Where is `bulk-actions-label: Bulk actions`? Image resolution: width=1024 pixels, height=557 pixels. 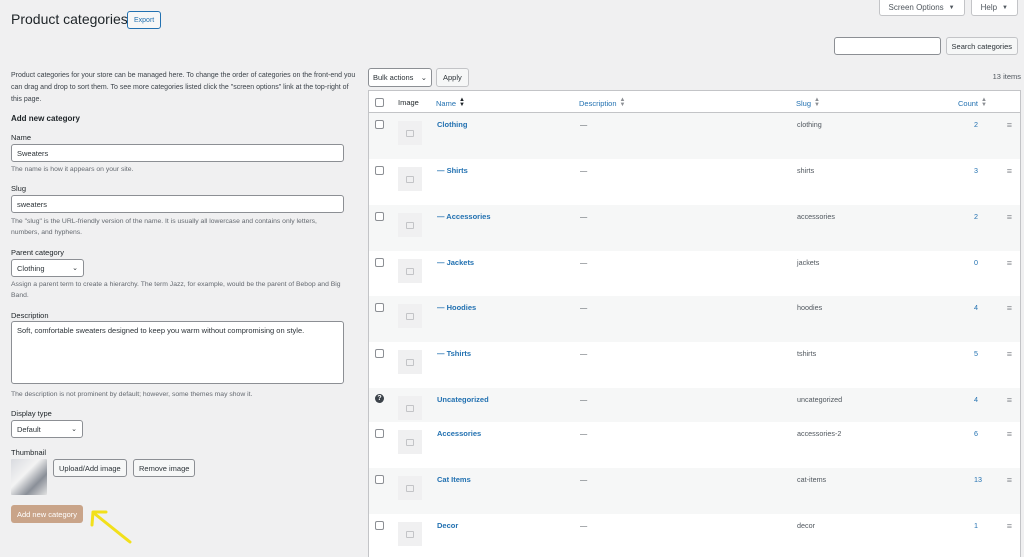
bulk-actions-label: Bulk actions is located at coordinates (393, 77).